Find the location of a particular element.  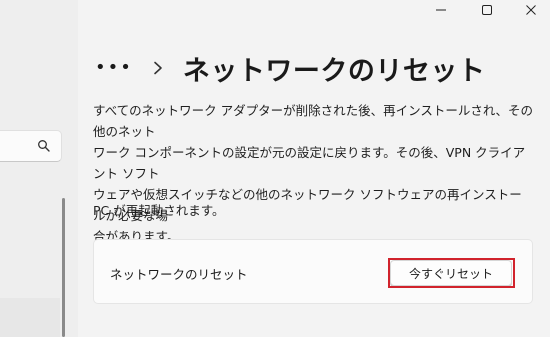

maximize-button is located at coordinates (487, 10).